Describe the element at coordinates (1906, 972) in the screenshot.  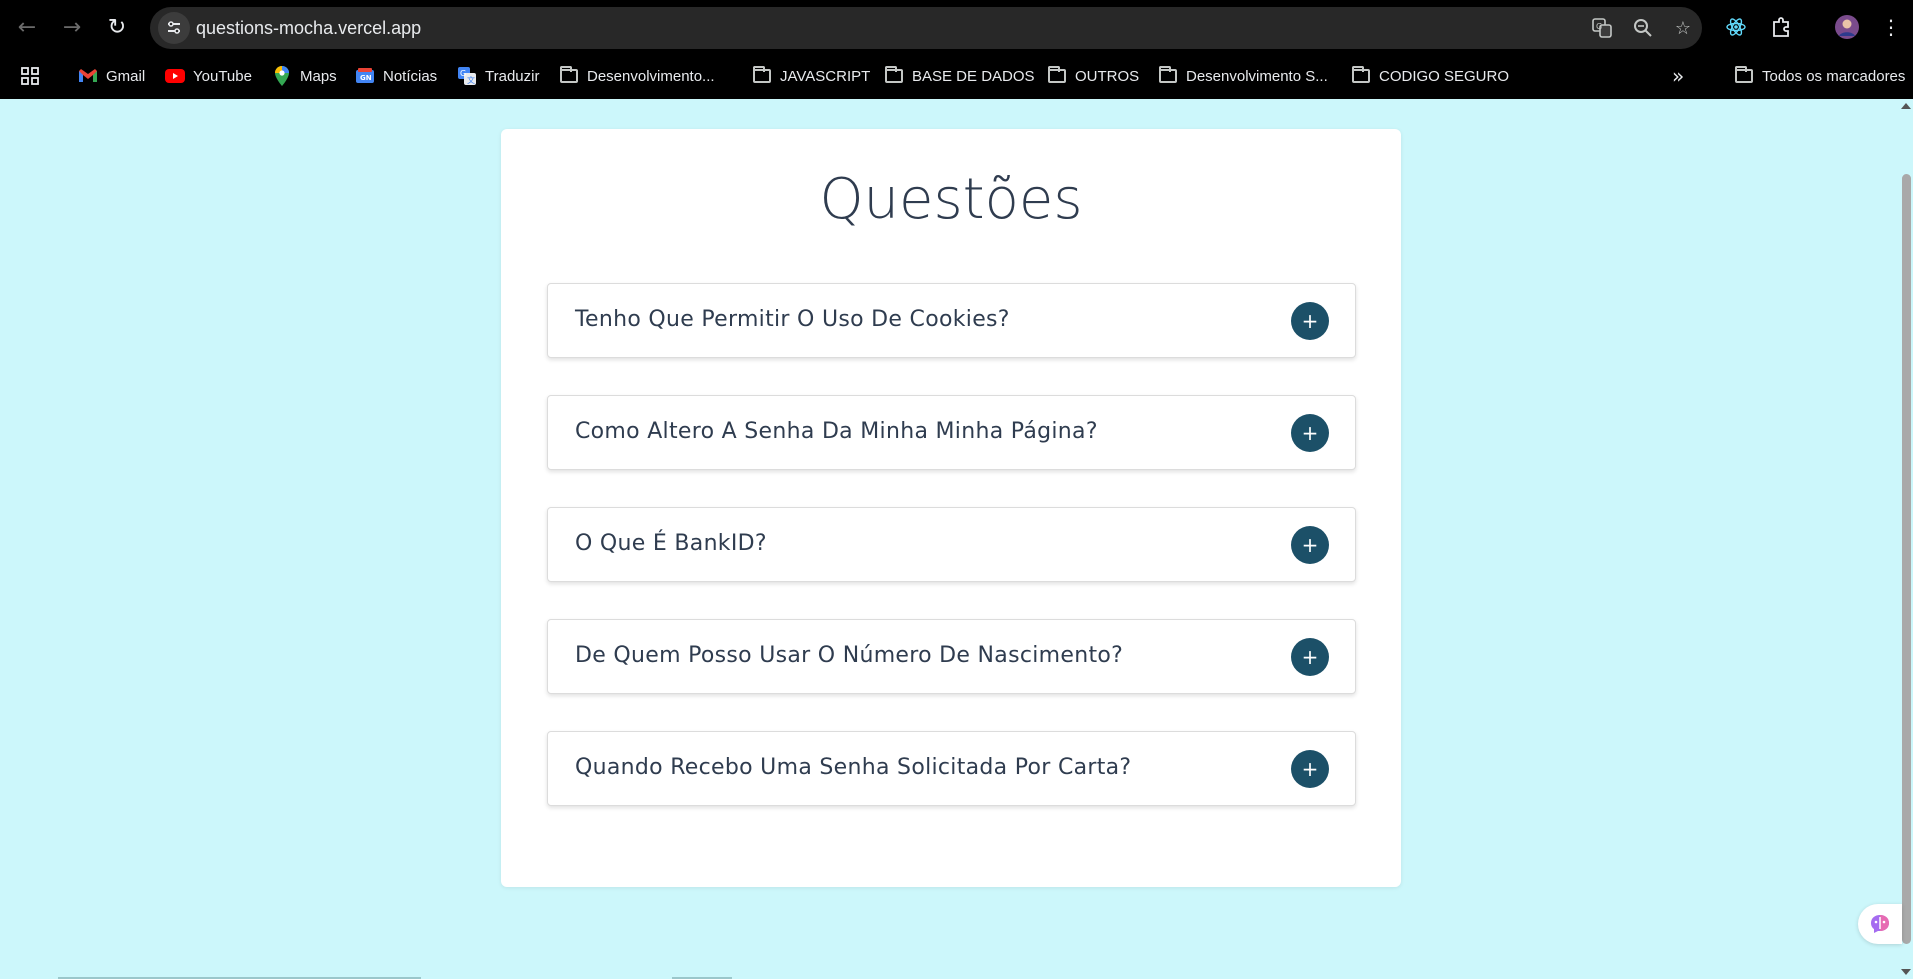
I see `scroll-down-arrow-icon` at that location.